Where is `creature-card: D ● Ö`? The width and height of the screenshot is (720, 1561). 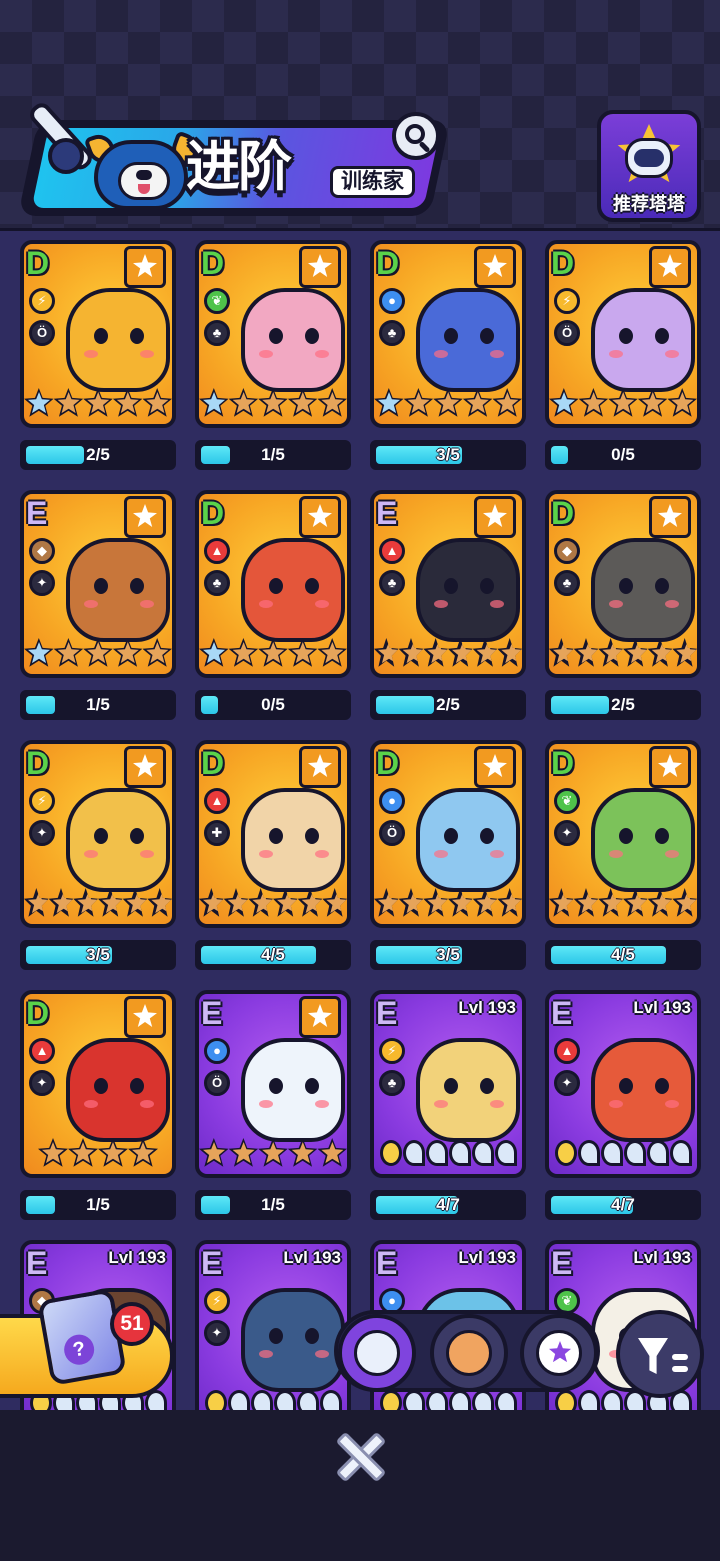 creature-card: D ● Ö is located at coordinates (448, 834).